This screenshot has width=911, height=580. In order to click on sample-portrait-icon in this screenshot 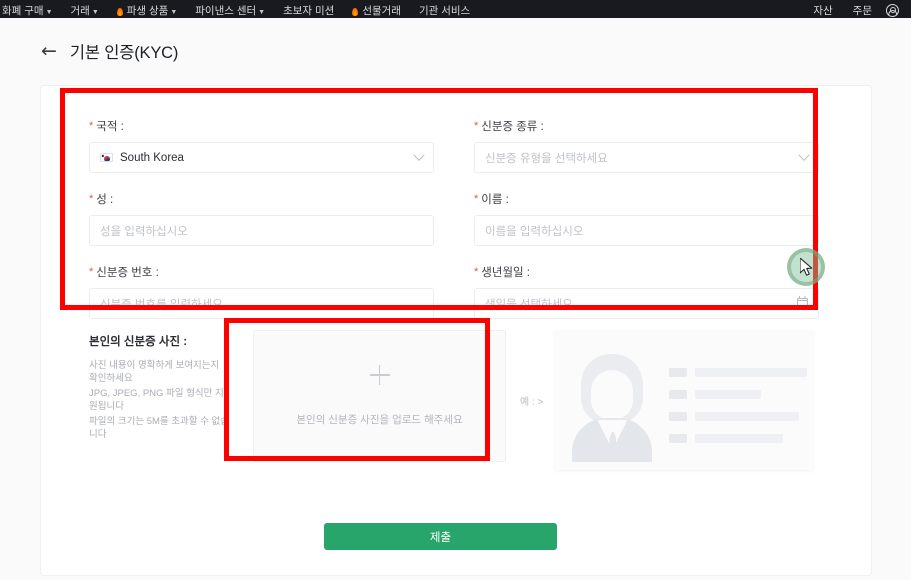, I will do `click(612, 408)`.